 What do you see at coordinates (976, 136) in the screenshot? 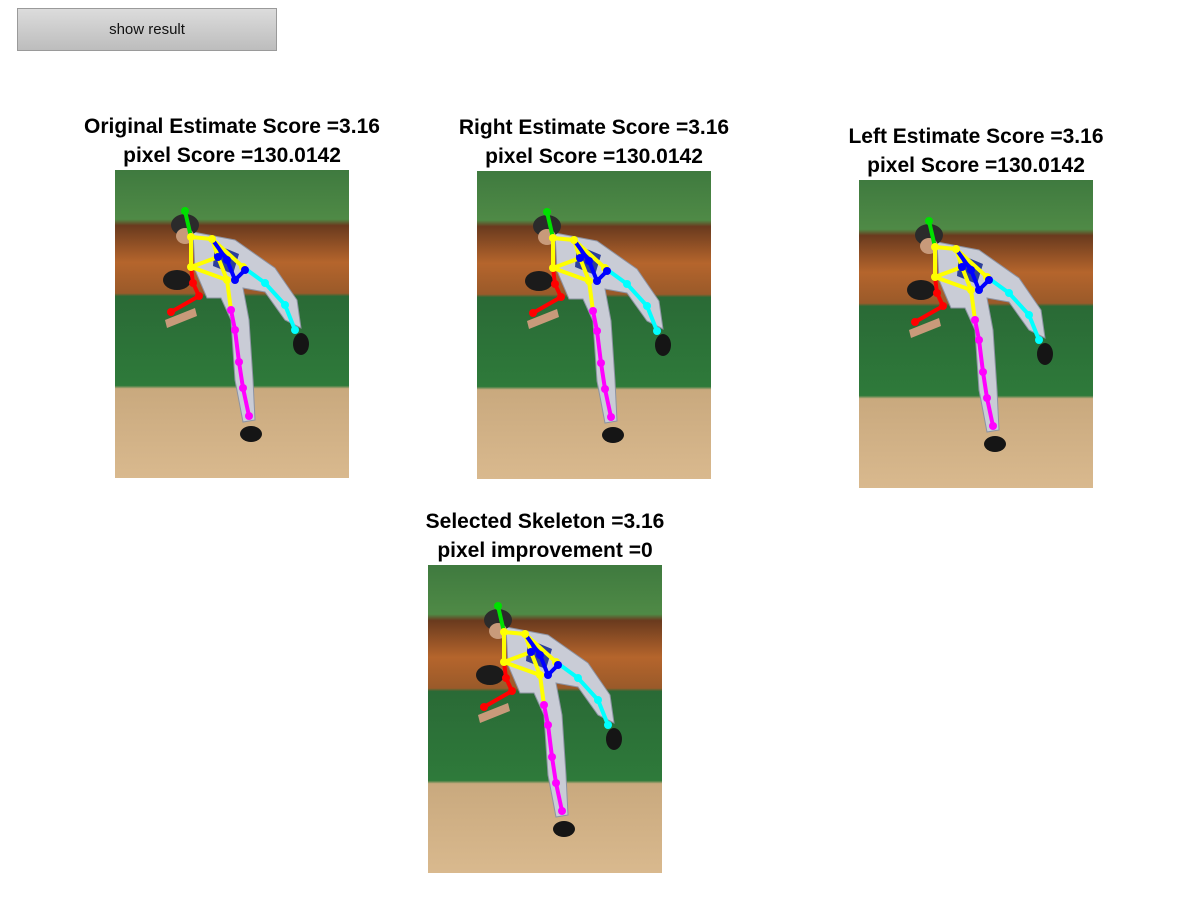
I see `panel-title-line1: Left Estimate Score =3.16` at bounding box center [976, 136].